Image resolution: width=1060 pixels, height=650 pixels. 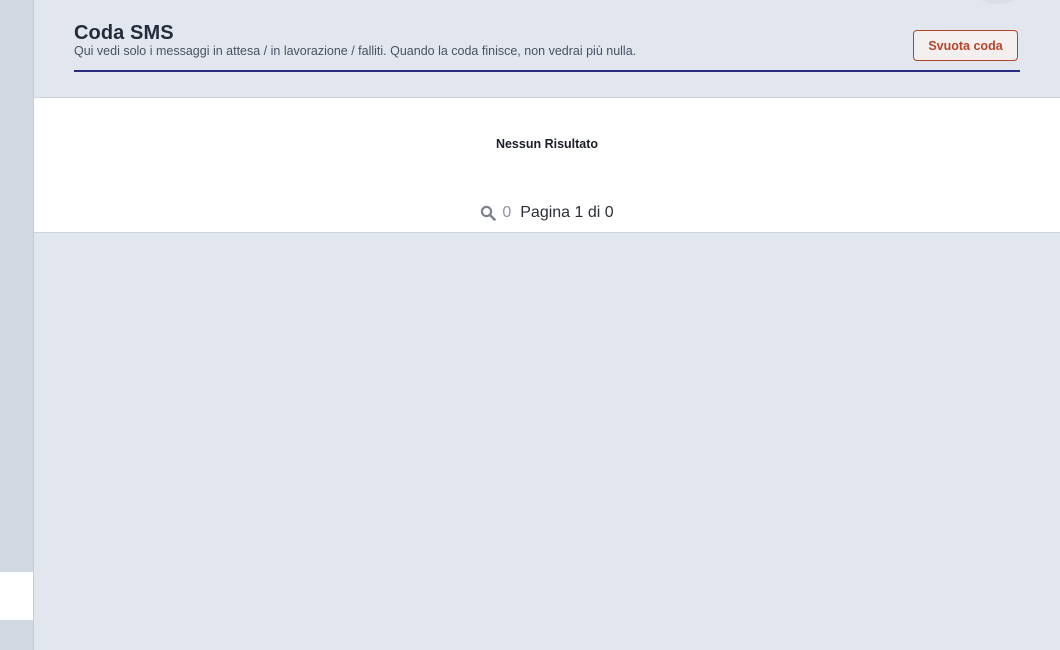 I want to click on result-count: 0, so click(x=507, y=212).